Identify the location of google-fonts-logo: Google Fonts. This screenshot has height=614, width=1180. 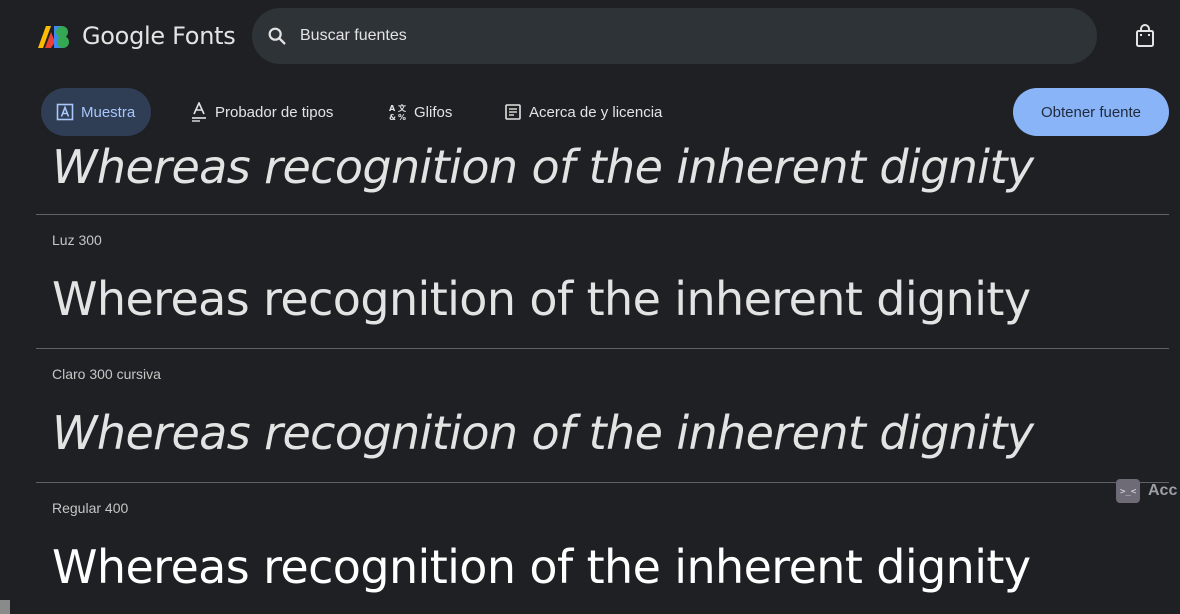
(136, 36).